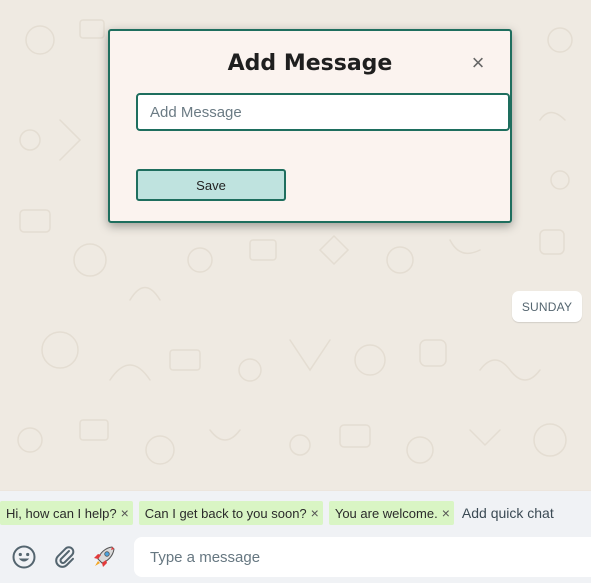  Describe the element at coordinates (61, 513) in the screenshot. I see `quick-chat-label: Hi, how can I help?` at that location.